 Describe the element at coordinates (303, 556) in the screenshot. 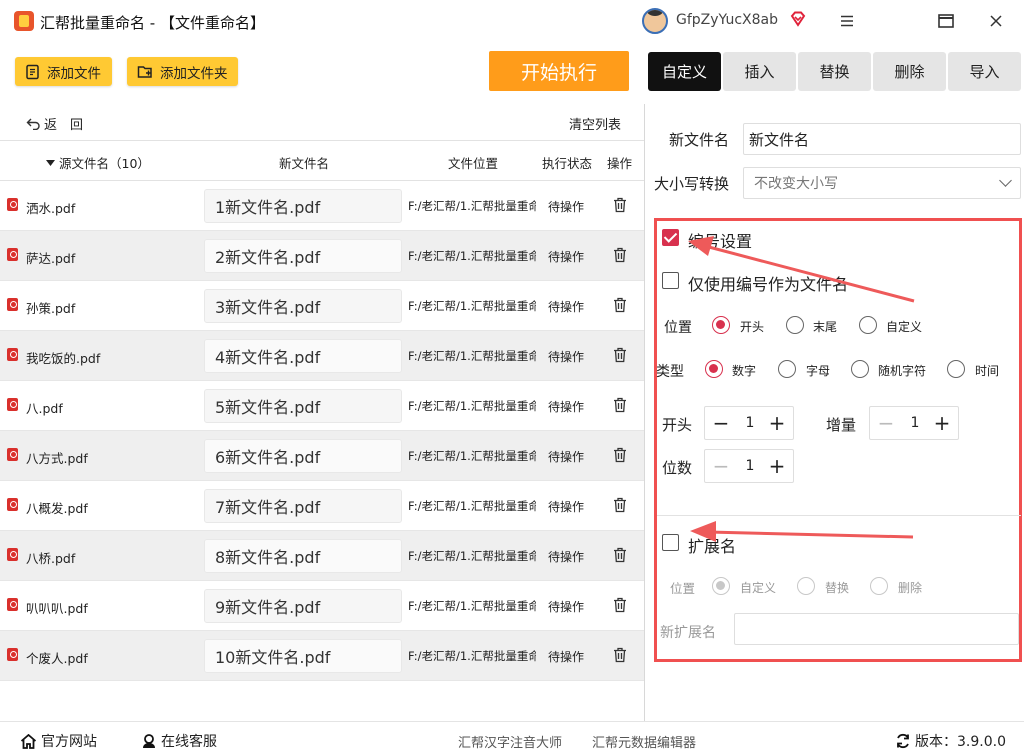

I see `new-file-name-input: 8新文件名.pdf` at that location.